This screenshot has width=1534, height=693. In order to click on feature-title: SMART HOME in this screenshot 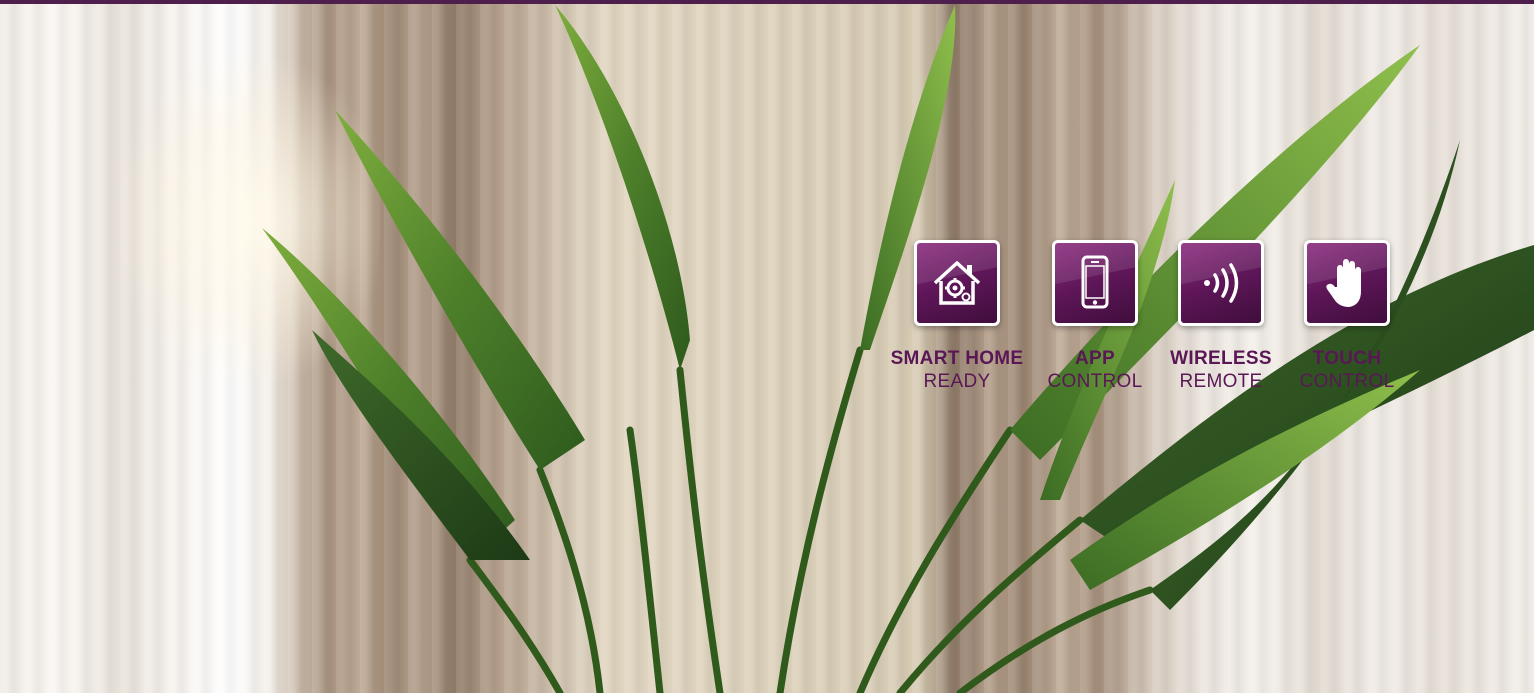, I will do `click(957, 358)`.